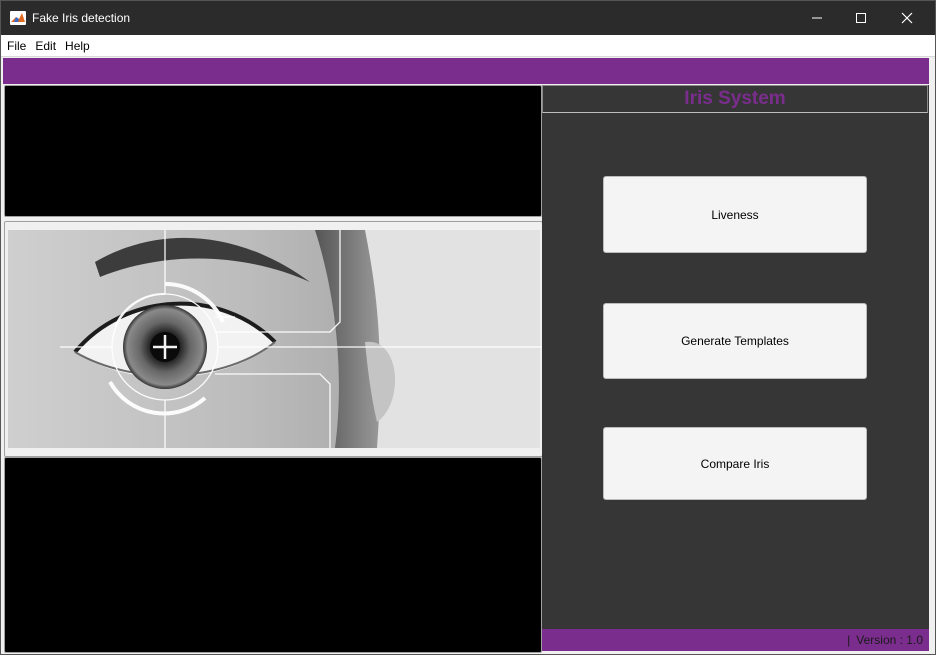  I want to click on menu-file: File, so click(16, 46).